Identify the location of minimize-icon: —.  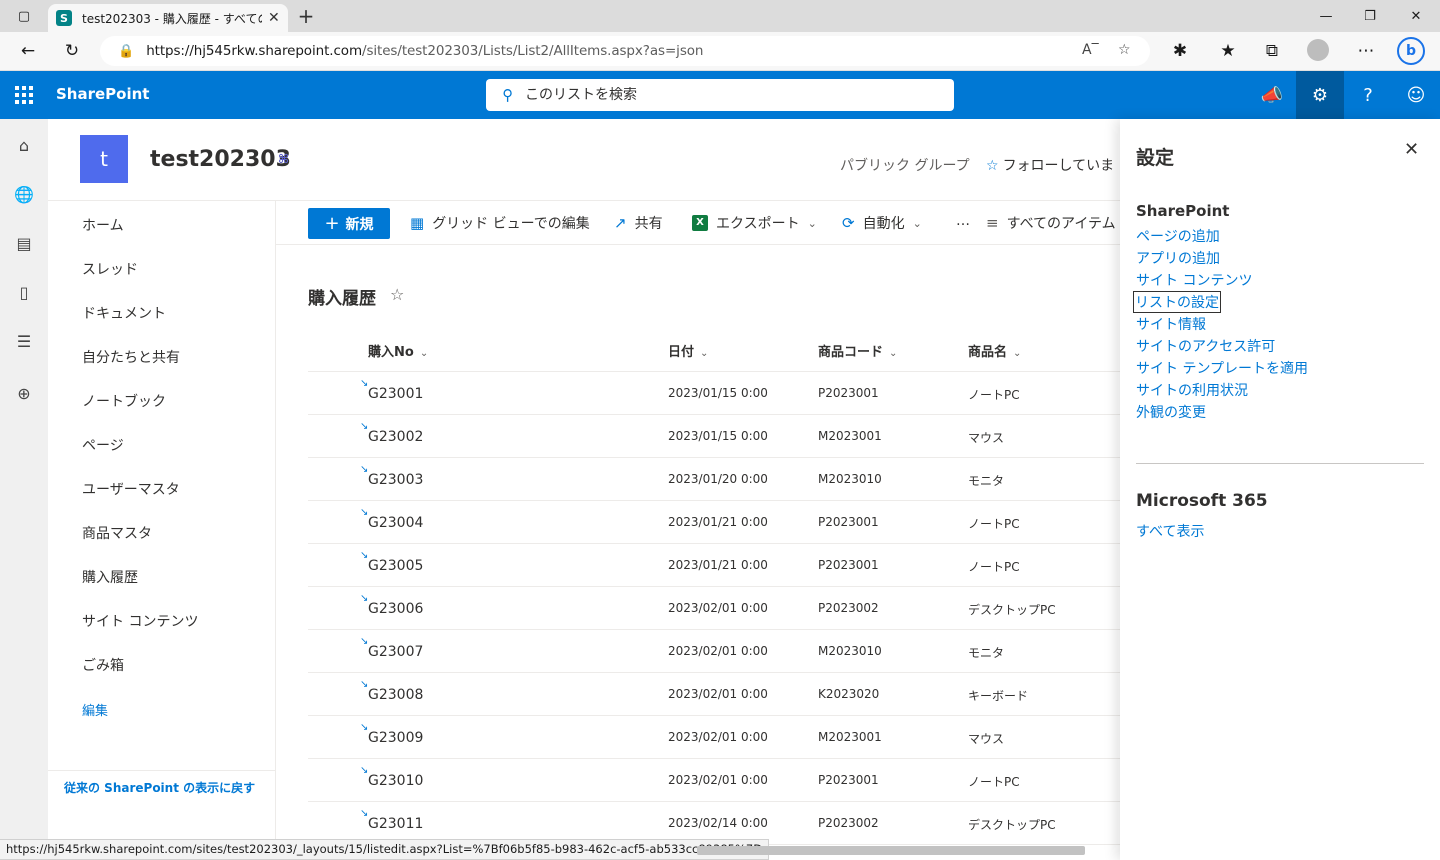
(1326, 16).